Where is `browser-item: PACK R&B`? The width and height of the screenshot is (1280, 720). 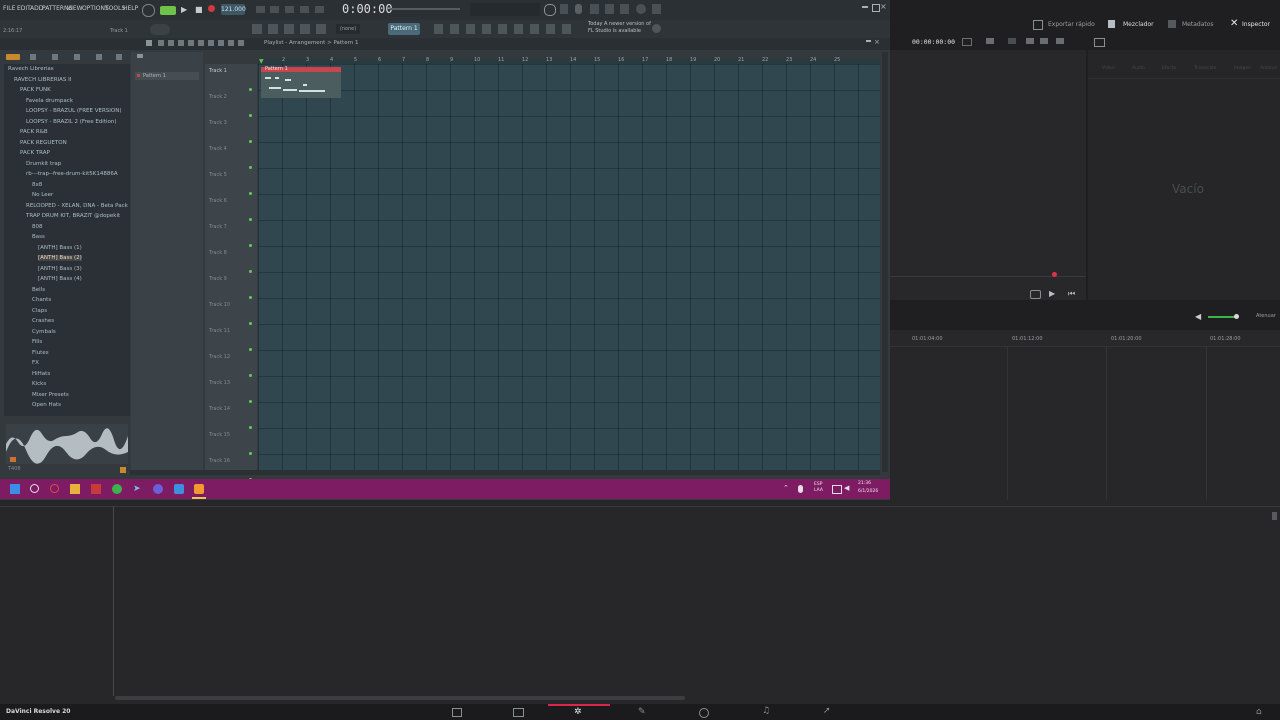
browser-item: PACK R&B is located at coordinates (34, 132).